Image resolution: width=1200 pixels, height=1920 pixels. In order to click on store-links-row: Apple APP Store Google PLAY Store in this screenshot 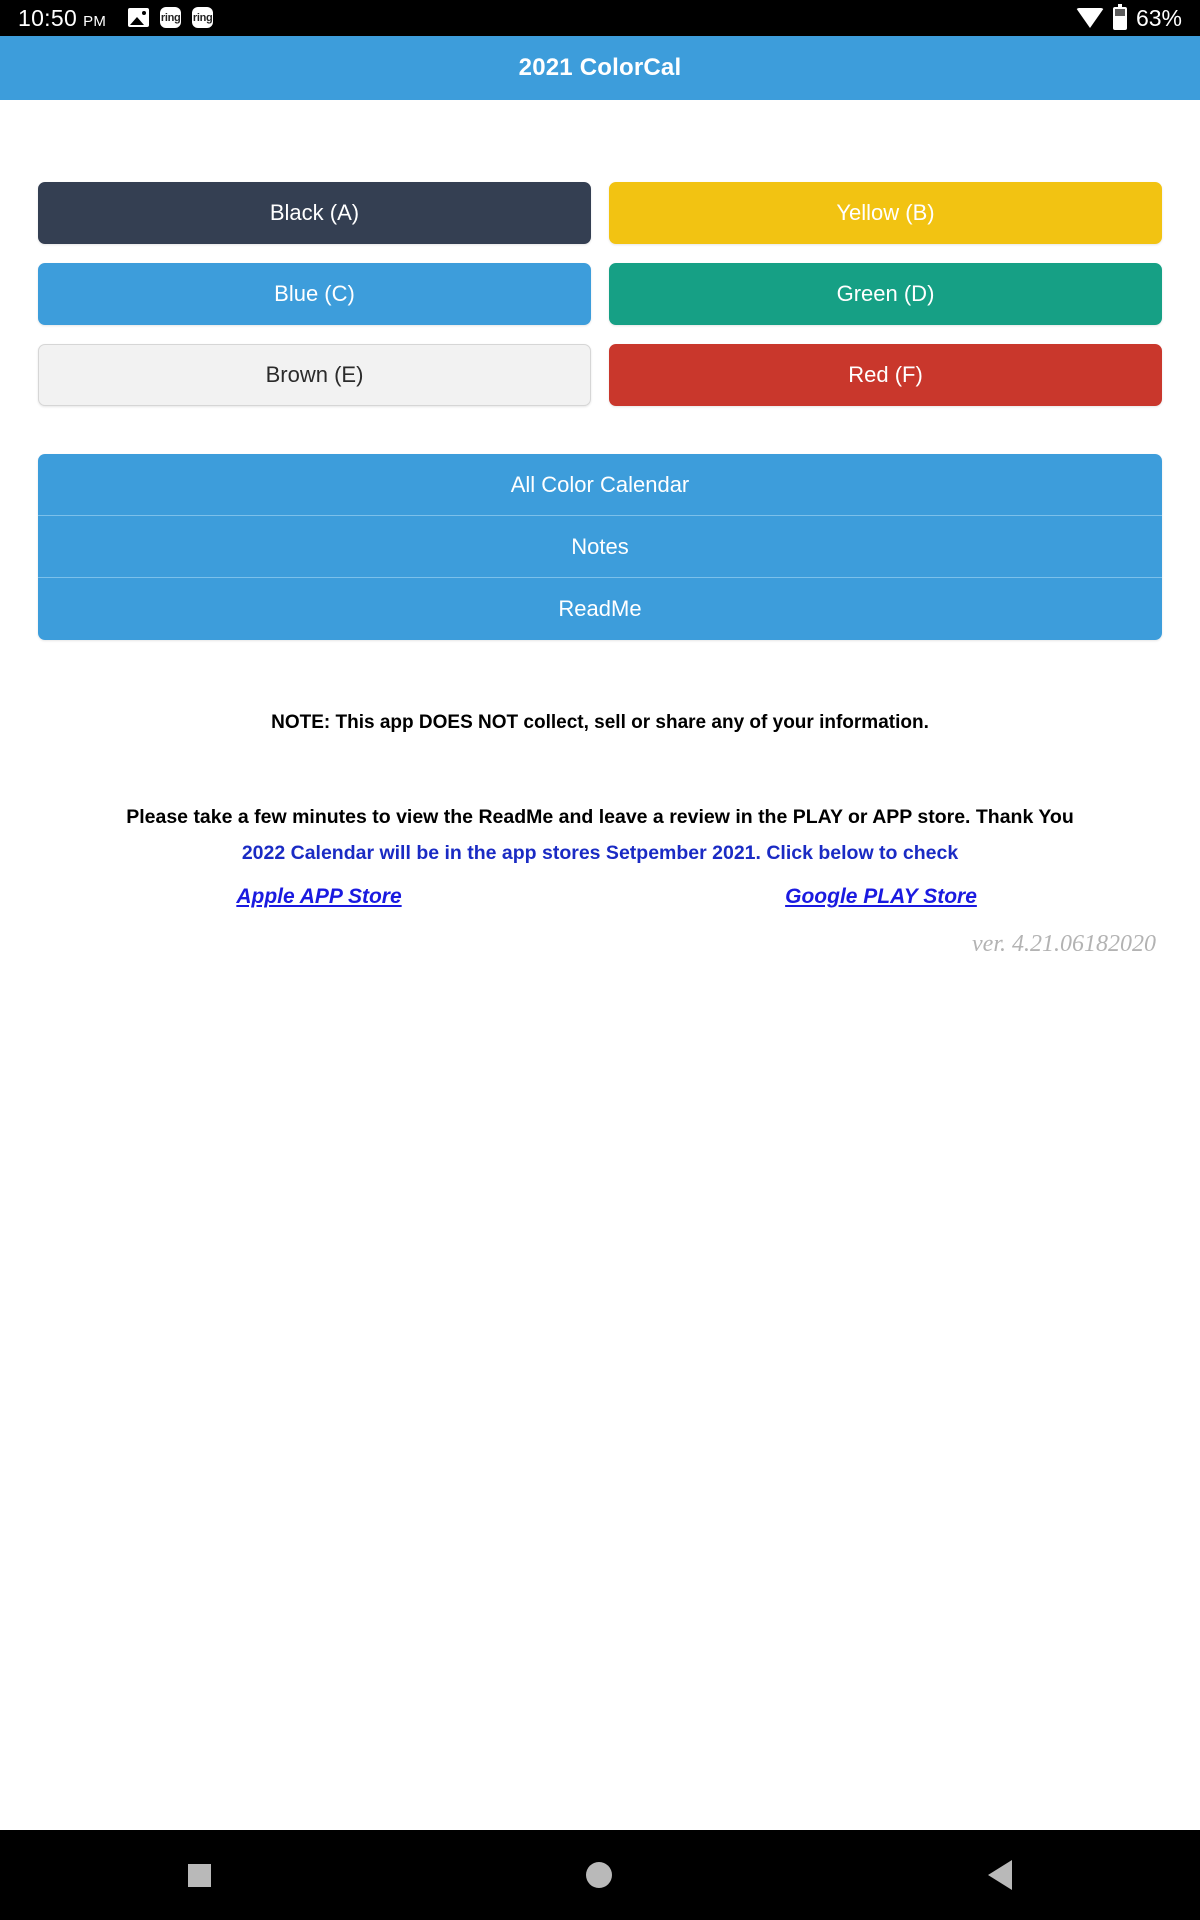, I will do `click(600, 897)`.